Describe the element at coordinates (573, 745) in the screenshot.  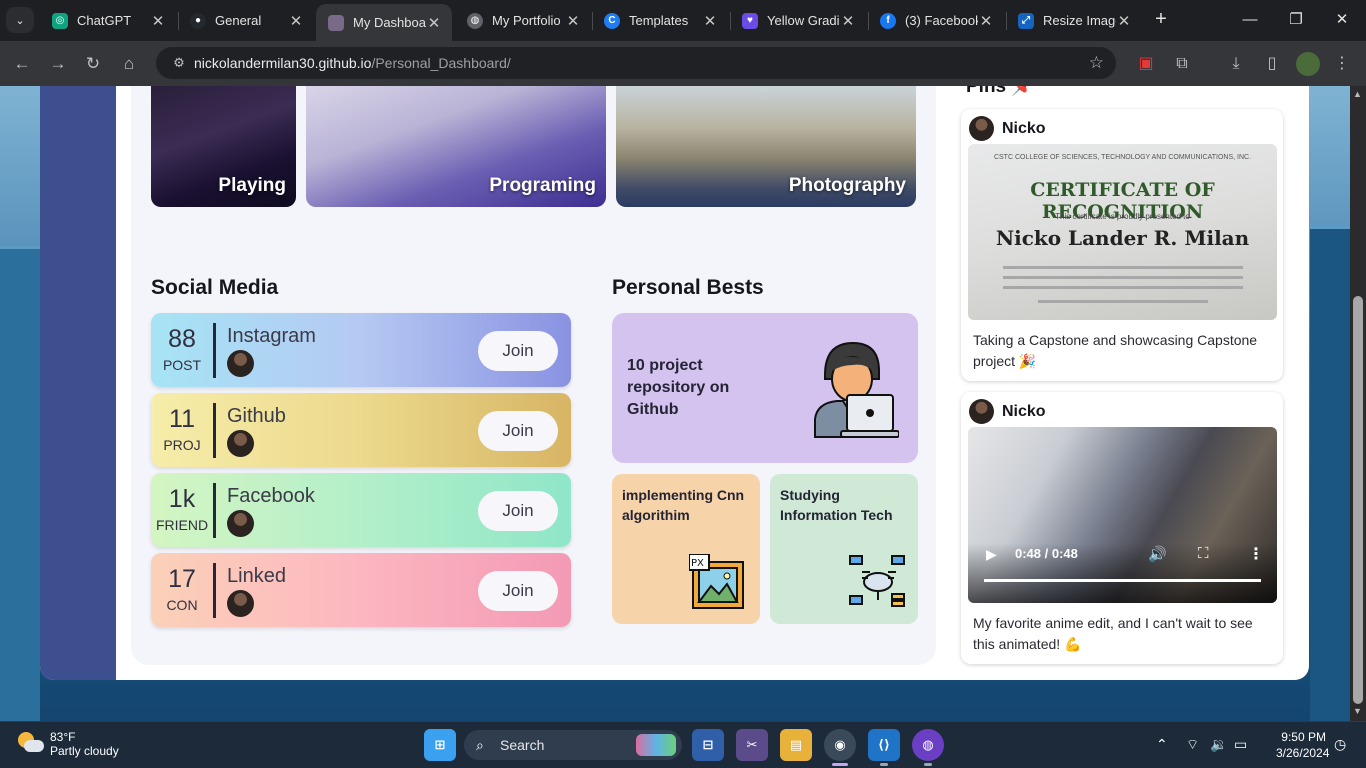
I see `taskbar-search: ⌕ Search` at that location.